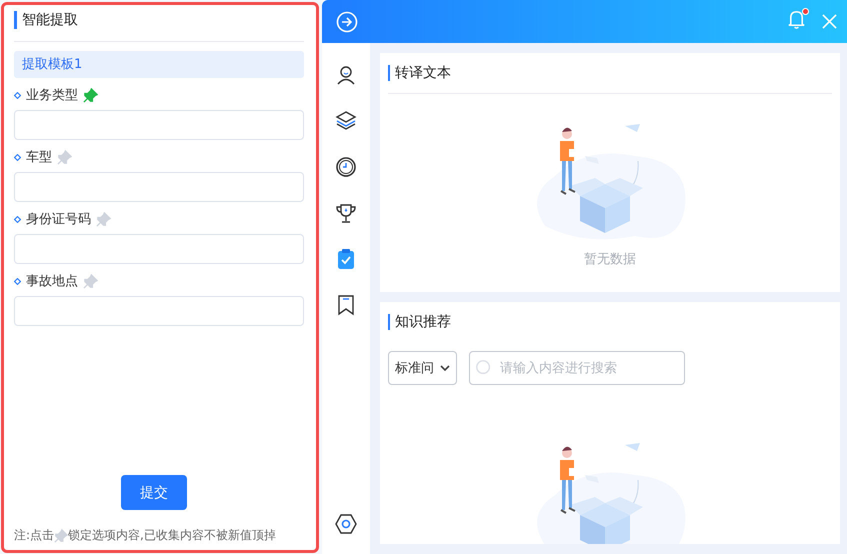  Describe the element at coordinates (52, 95) in the screenshot. I see `field-label: 业务类型` at that location.